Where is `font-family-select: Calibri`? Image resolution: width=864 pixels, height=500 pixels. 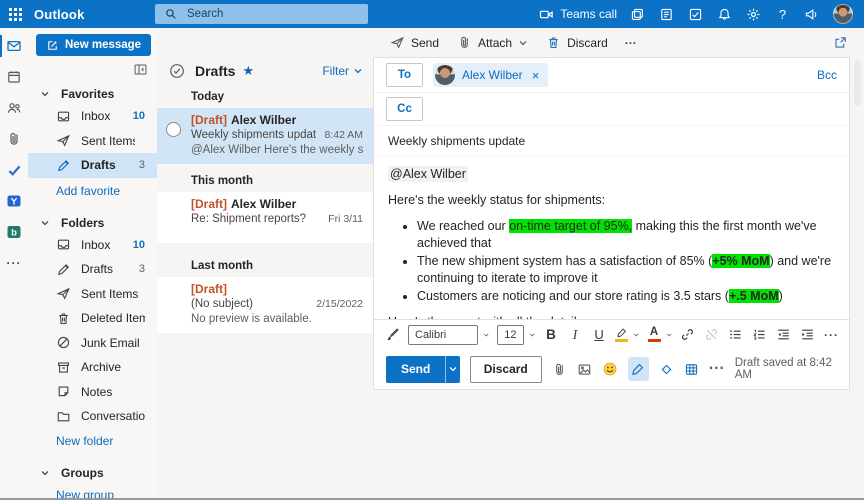 font-family-select: Calibri is located at coordinates (443, 334).